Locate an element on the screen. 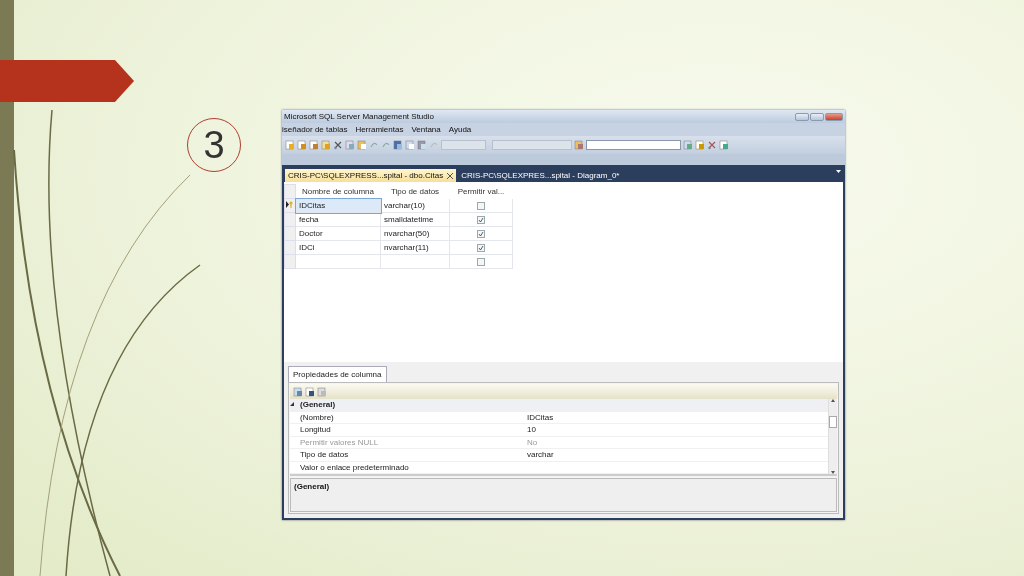  scroll-down-icon is located at coordinates (833, 472).